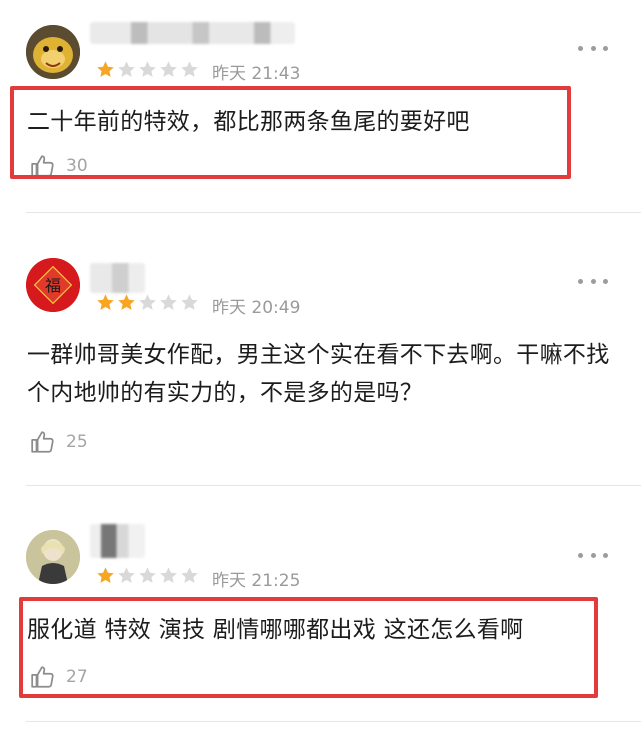 The height and width of the screenshot is (737, 641). I want to click on avatar: 福, so click(53, 285).